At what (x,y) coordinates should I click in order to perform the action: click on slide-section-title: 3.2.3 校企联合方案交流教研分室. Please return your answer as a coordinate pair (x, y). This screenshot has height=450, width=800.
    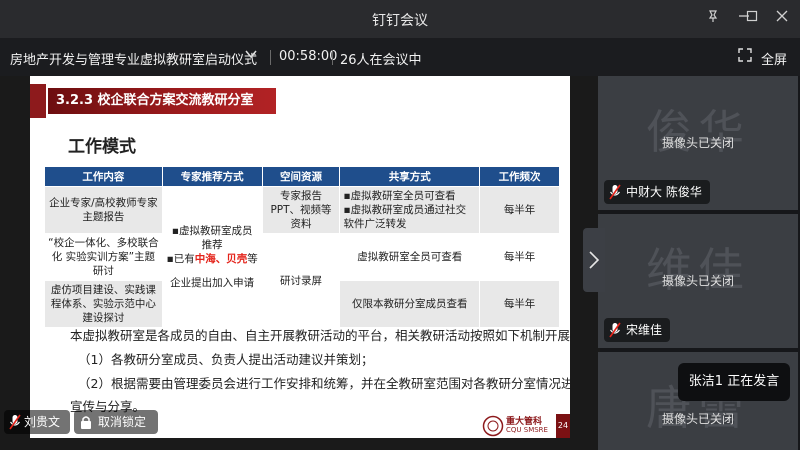
    Looking at the image, I should click on (162, 101).